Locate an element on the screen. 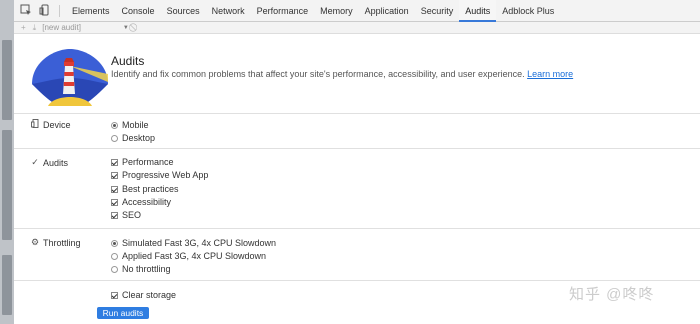 This screenshot has width=700, height=324. clear-storage-option: Clear storage is located at coordinates (143, 295).